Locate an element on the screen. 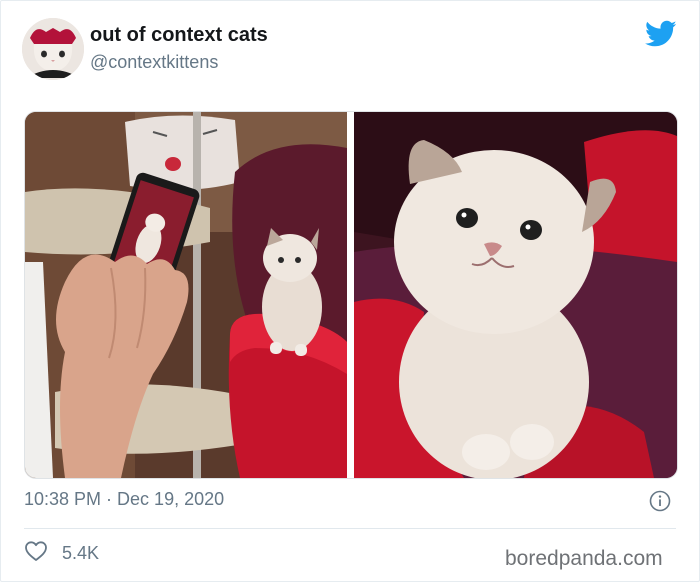 Image resolution: width=700 pixels, height=582 pixels. heart-icon is located at coordinates (36, 553).